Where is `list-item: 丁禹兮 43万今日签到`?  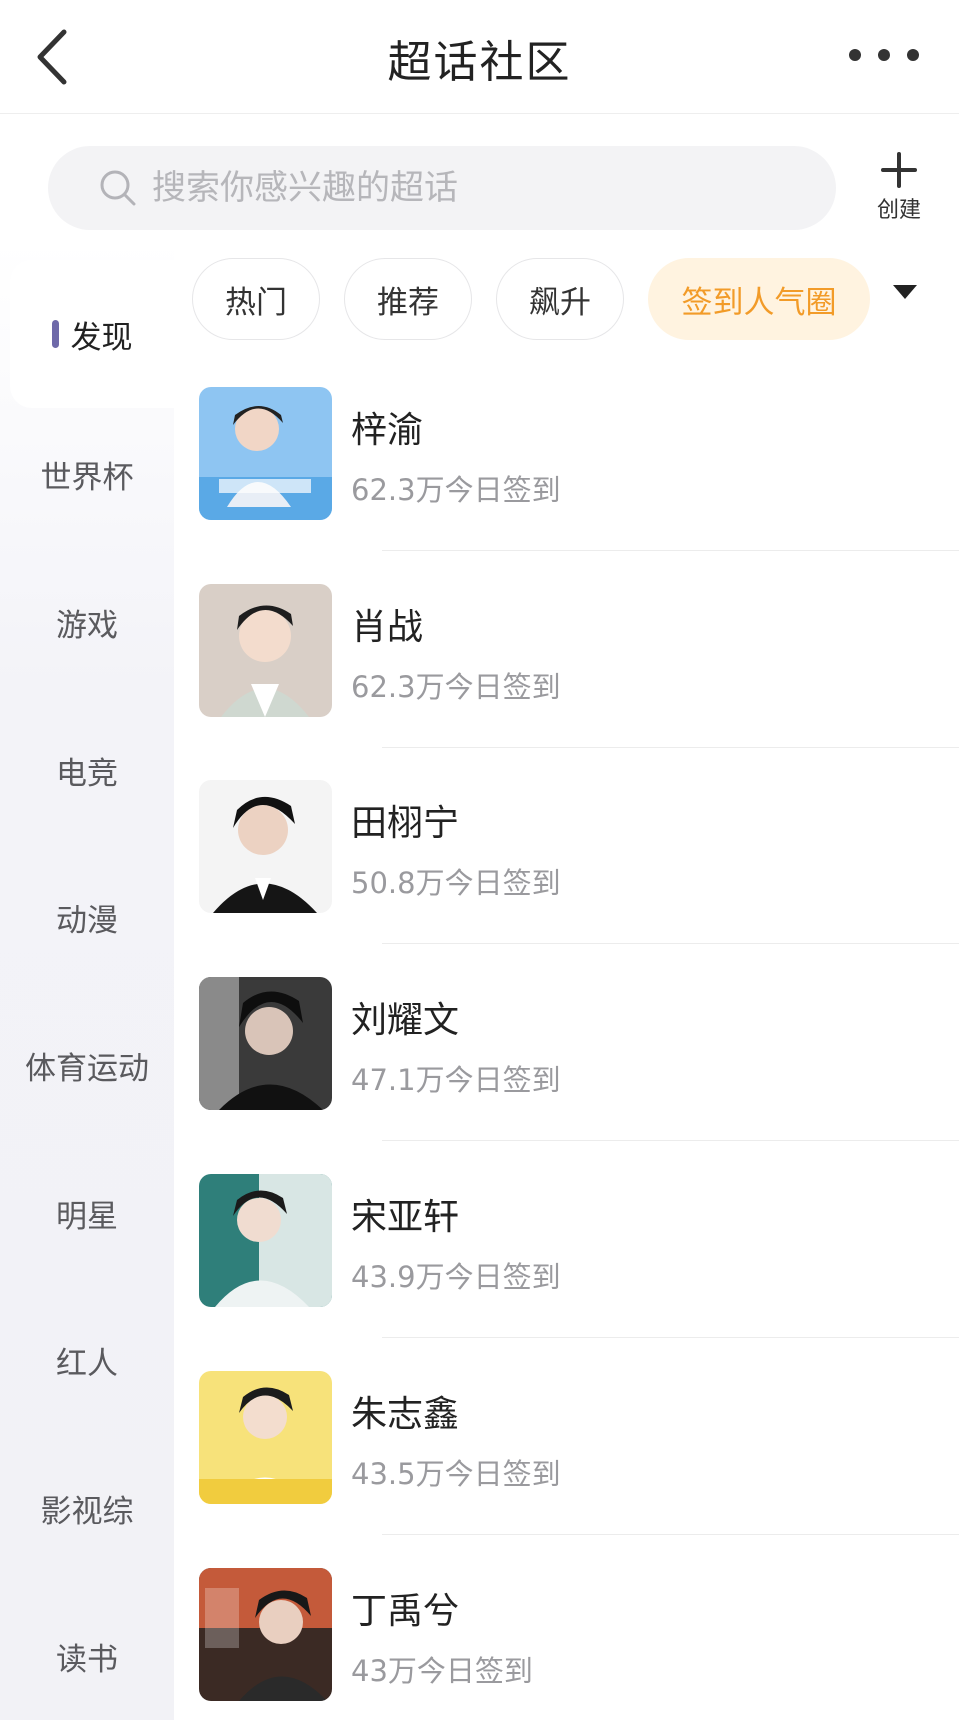 list-item: 丁禹兮 43万今日签到 is located at coordinates (566, 1644).